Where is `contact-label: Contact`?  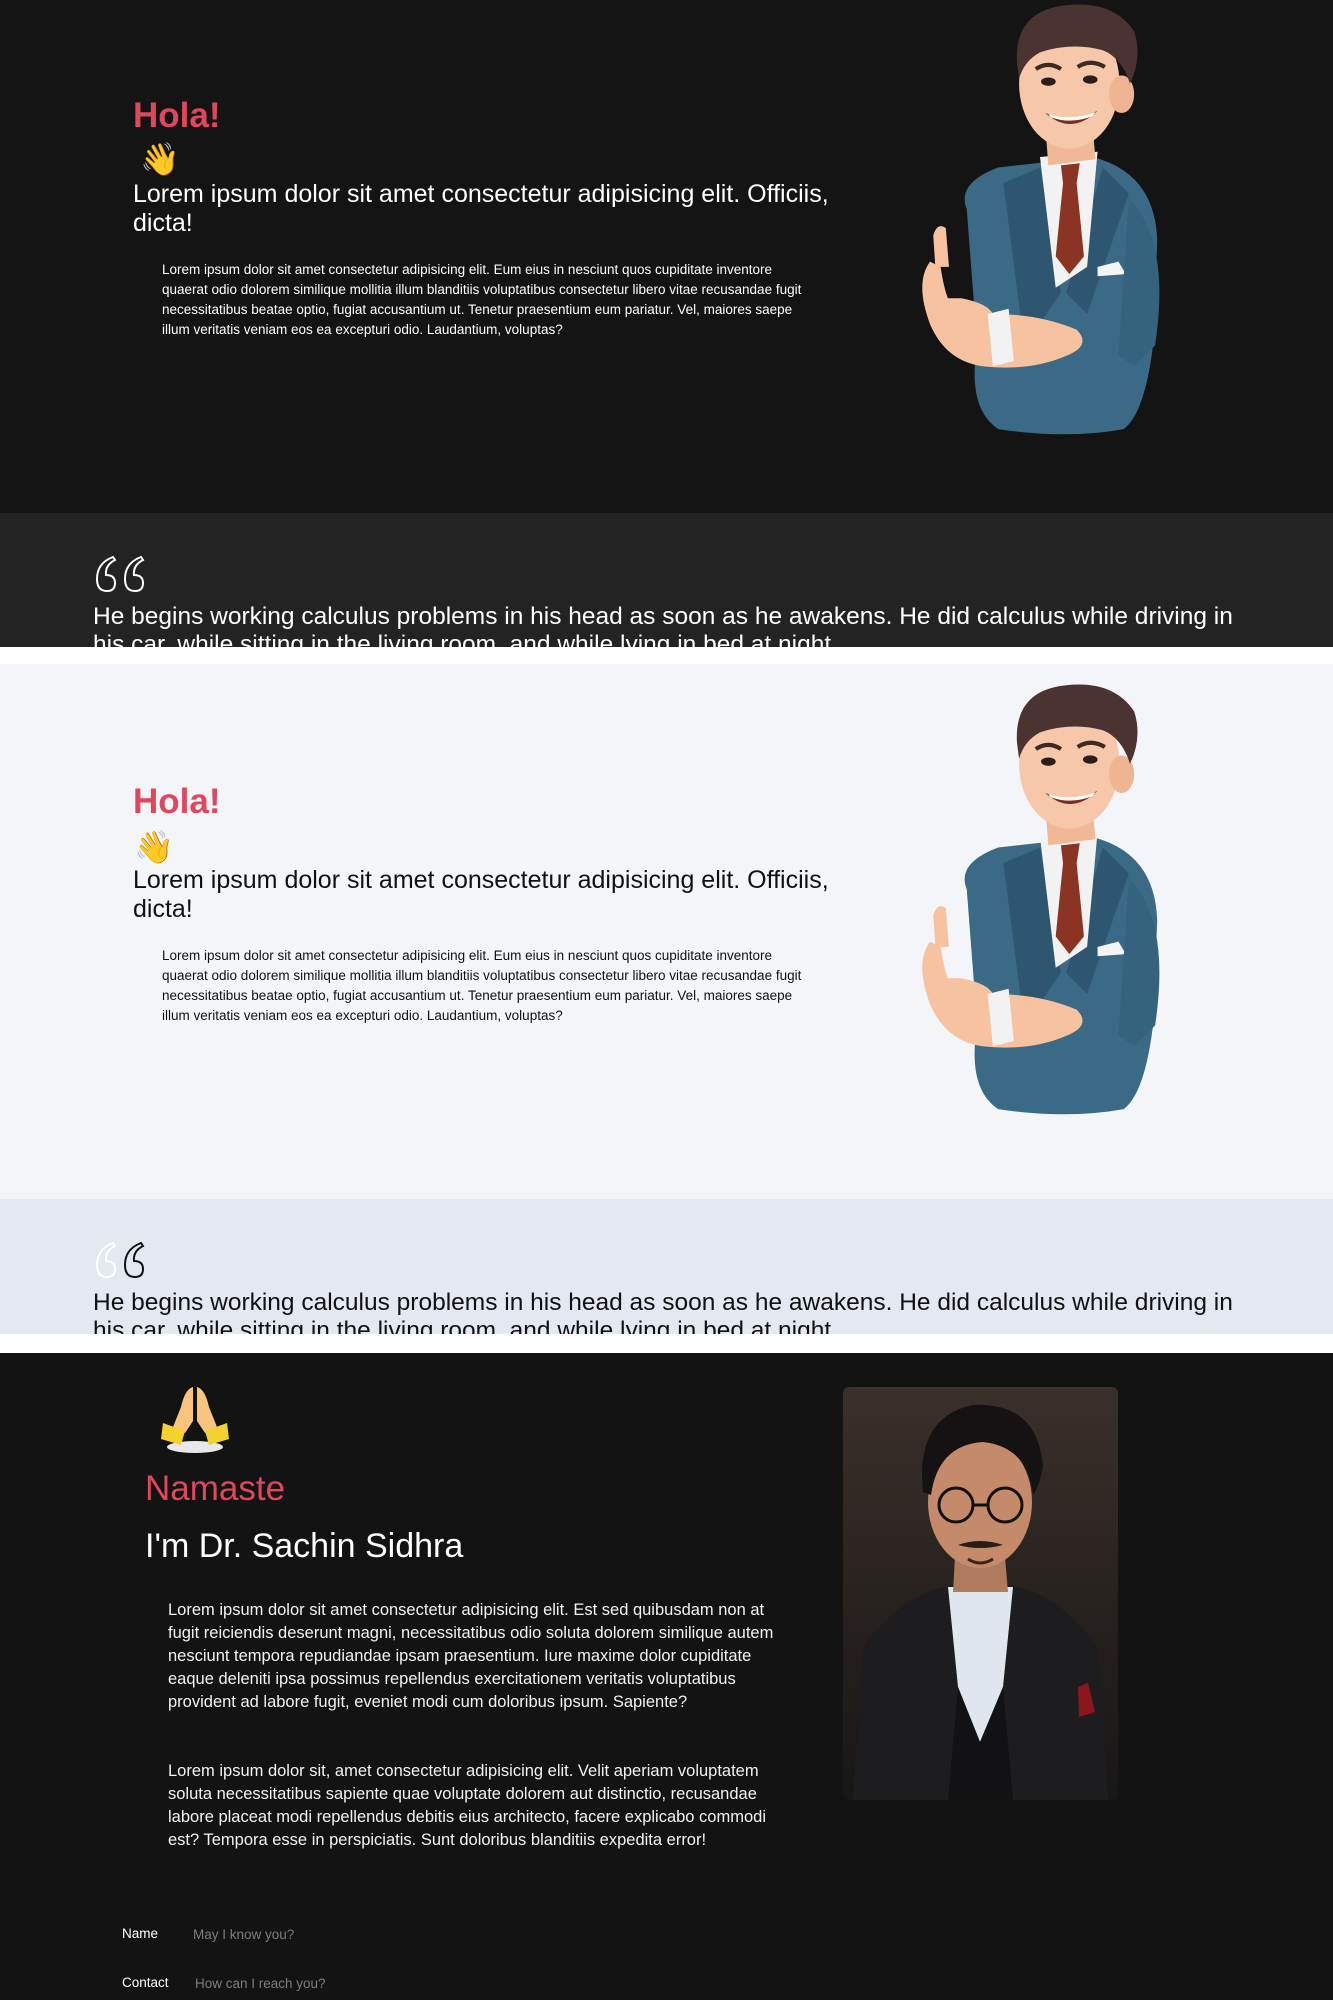
contact-label: Contact is located at coordinates (145, 1982).